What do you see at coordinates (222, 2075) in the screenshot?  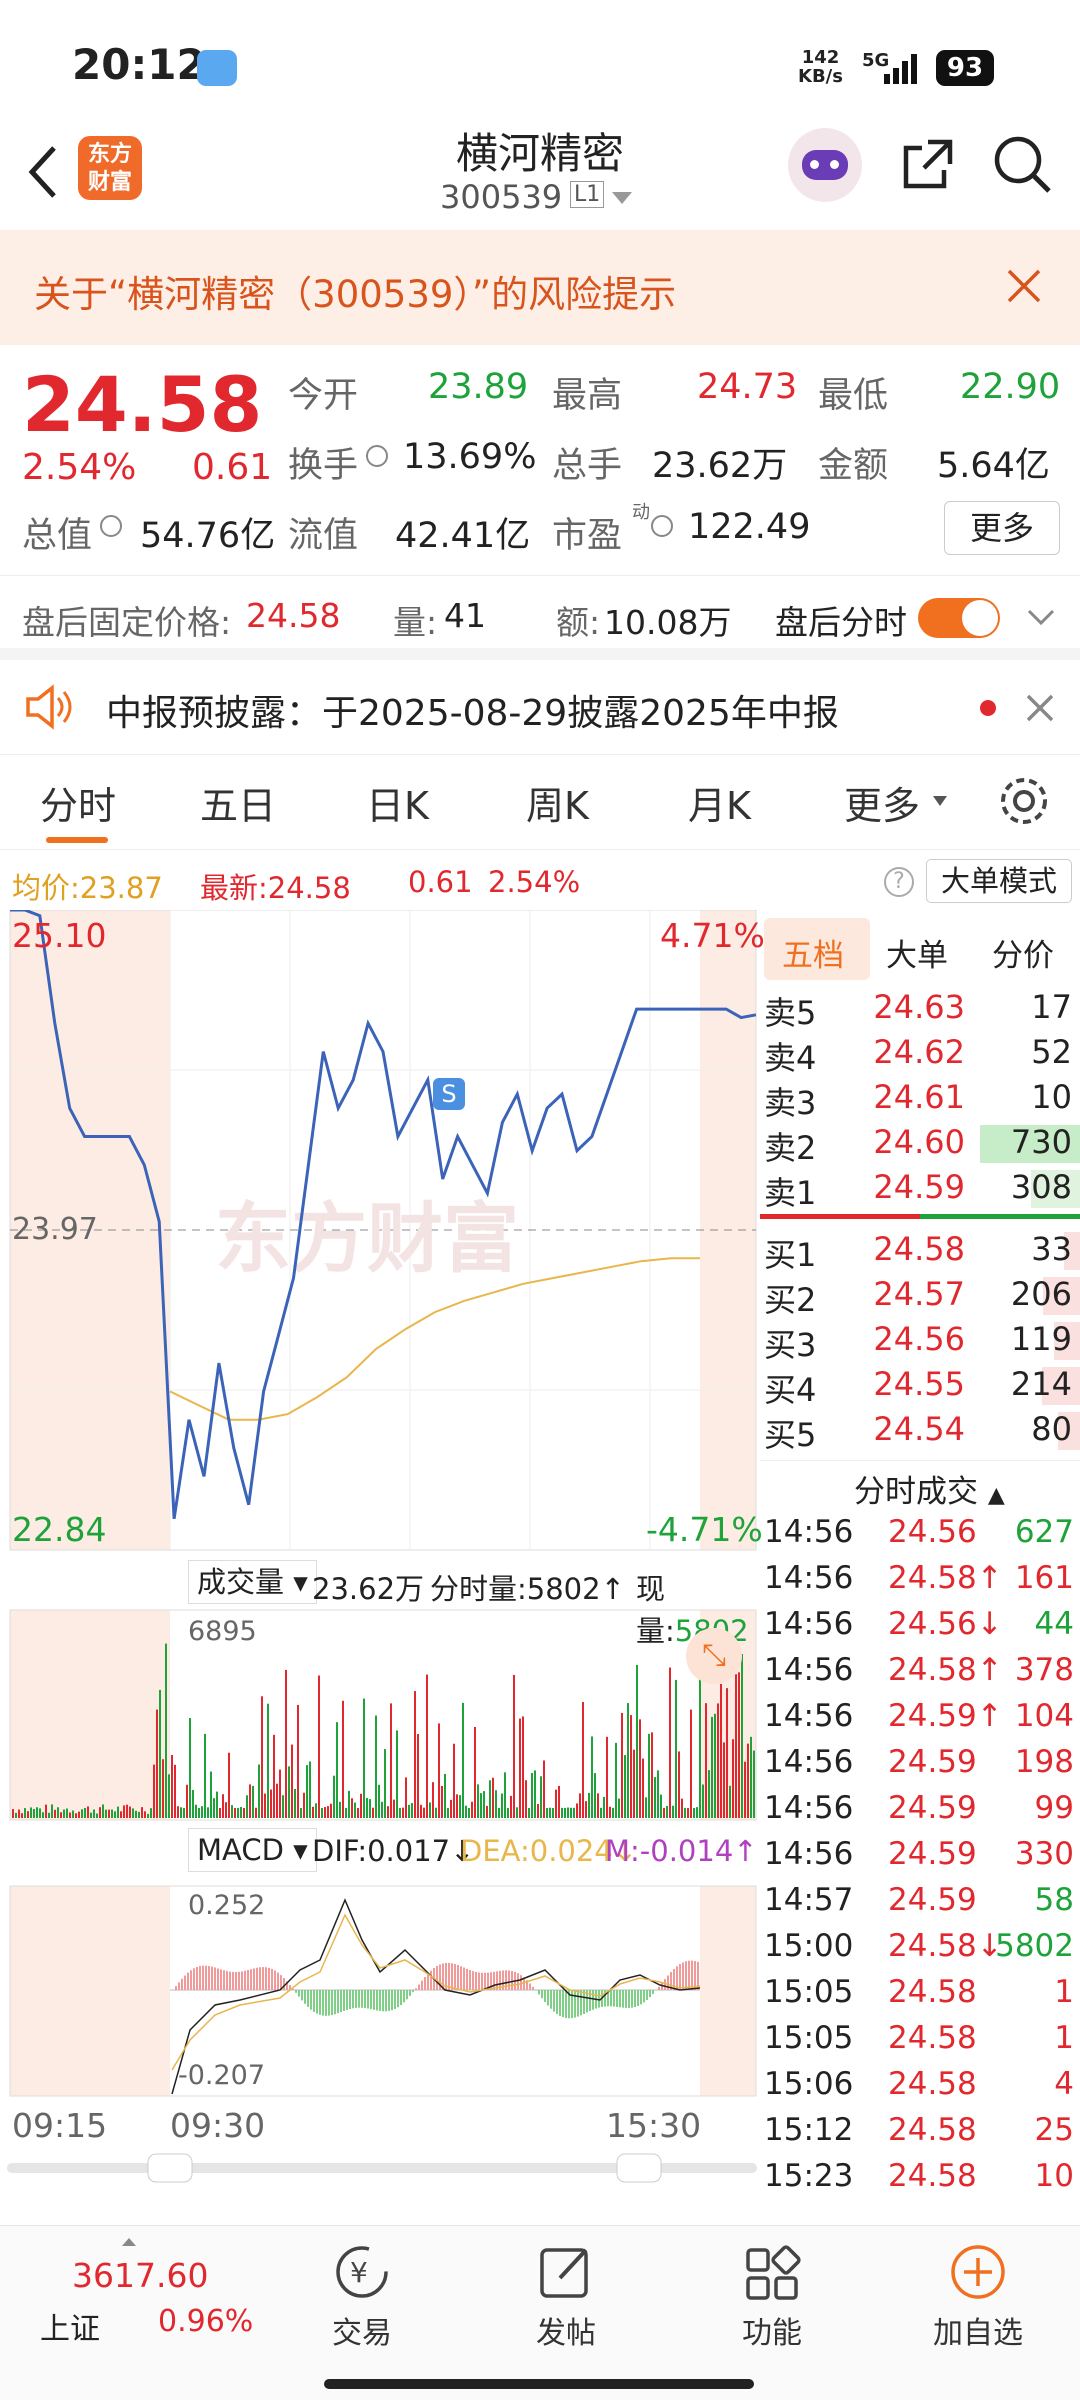 I see `macd-min: -0.207` at bounding box center [222, 2075].